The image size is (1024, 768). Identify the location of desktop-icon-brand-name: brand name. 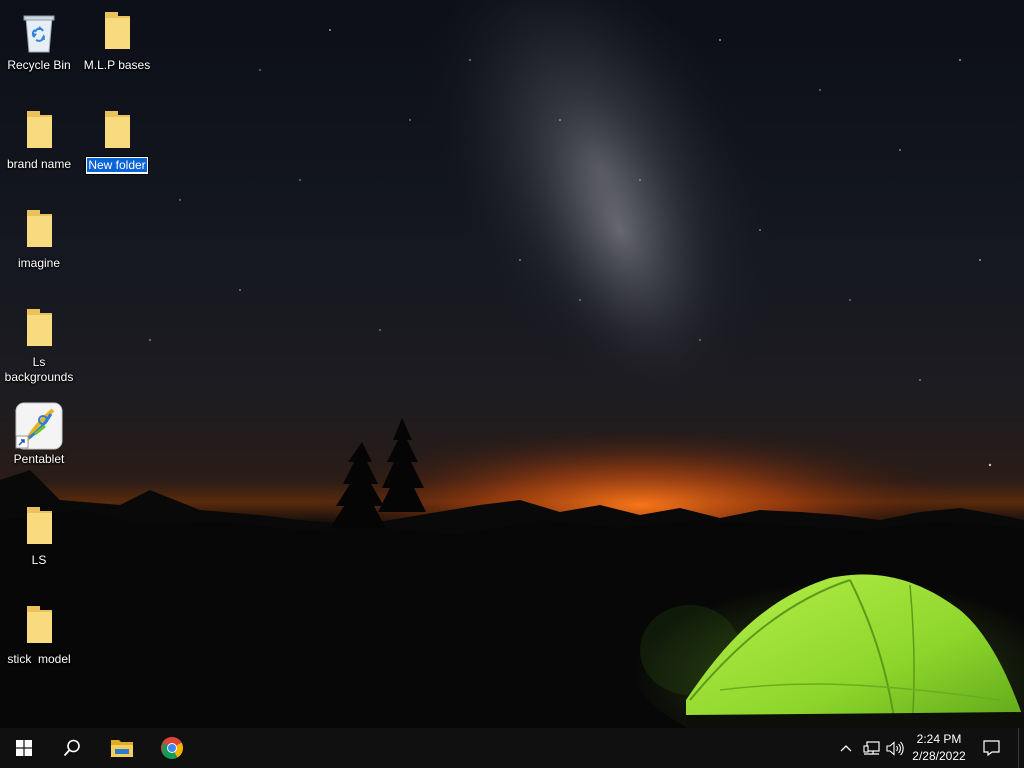
(39, 139).